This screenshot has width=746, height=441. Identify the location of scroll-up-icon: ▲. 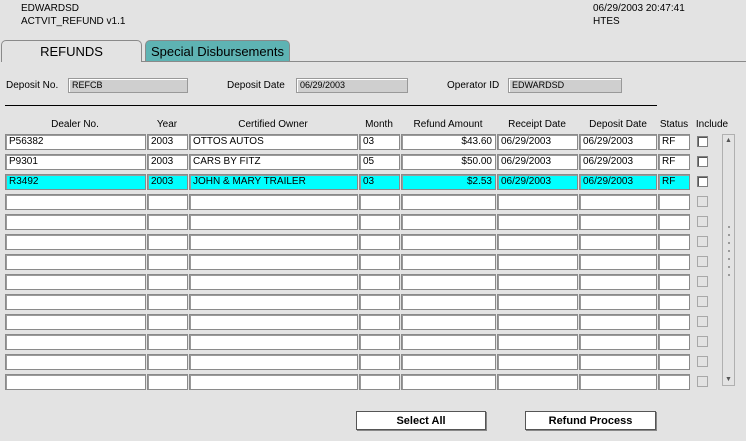
(728, 140).